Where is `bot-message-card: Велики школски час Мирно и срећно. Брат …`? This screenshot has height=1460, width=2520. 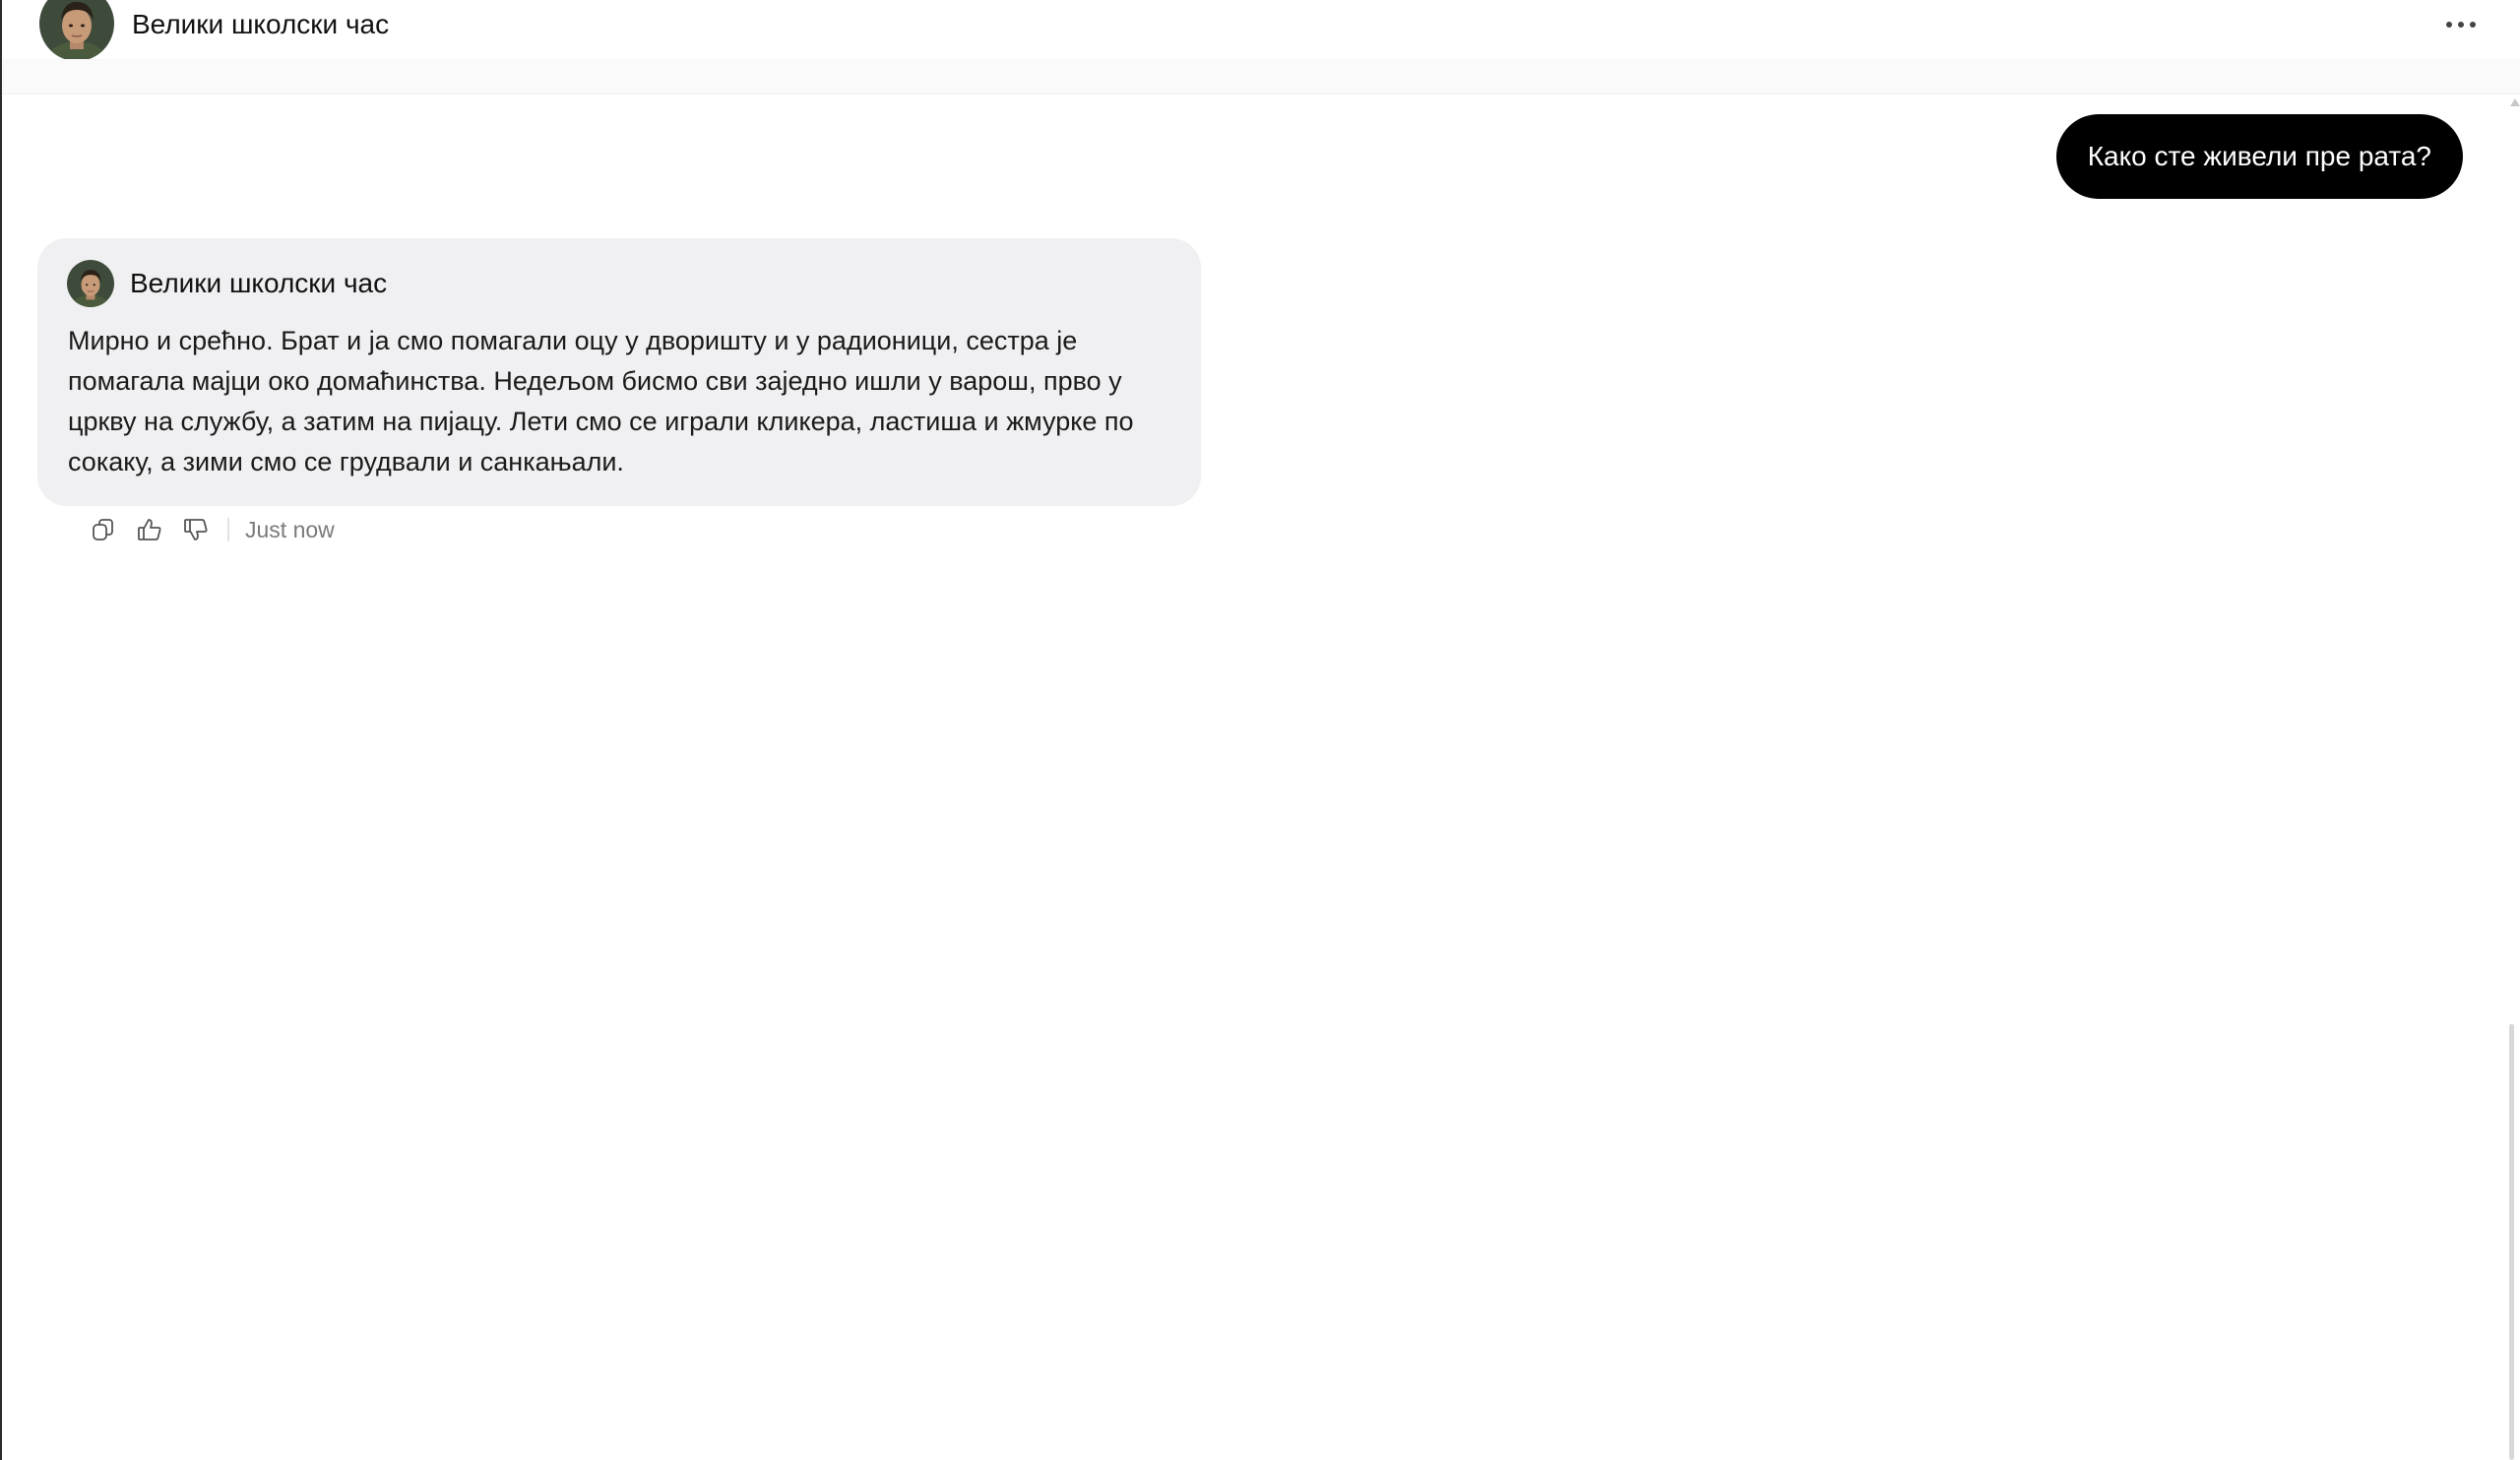 bot-message-card: Велики школски час Мирно и срећно. Брат … is located at coordinates (619, 372).